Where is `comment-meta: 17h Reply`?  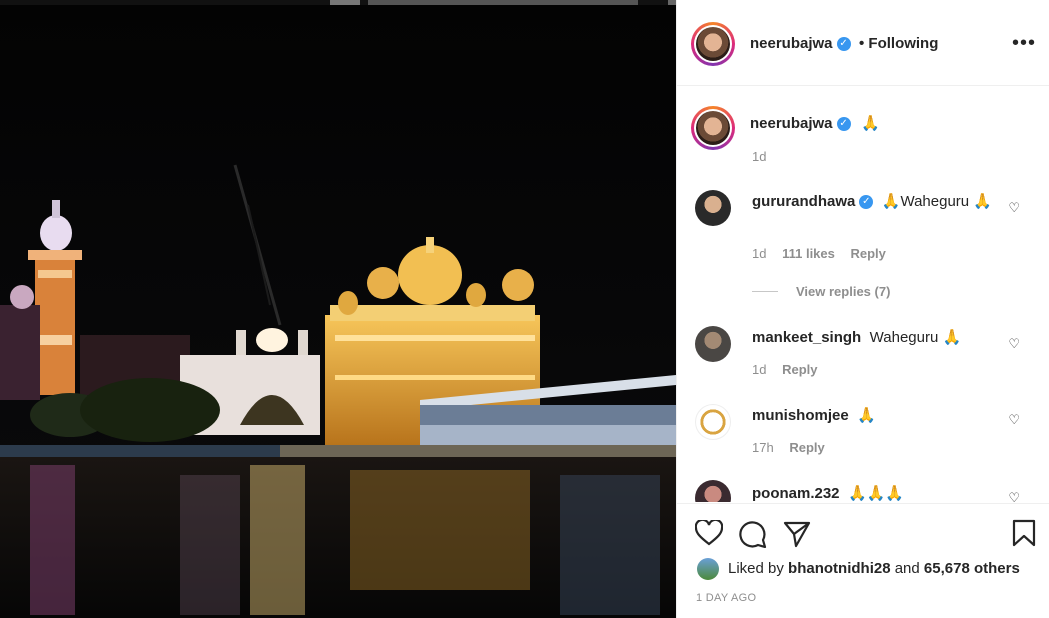
comment-meta: 17h Reply is located at coordinates (788, 447).